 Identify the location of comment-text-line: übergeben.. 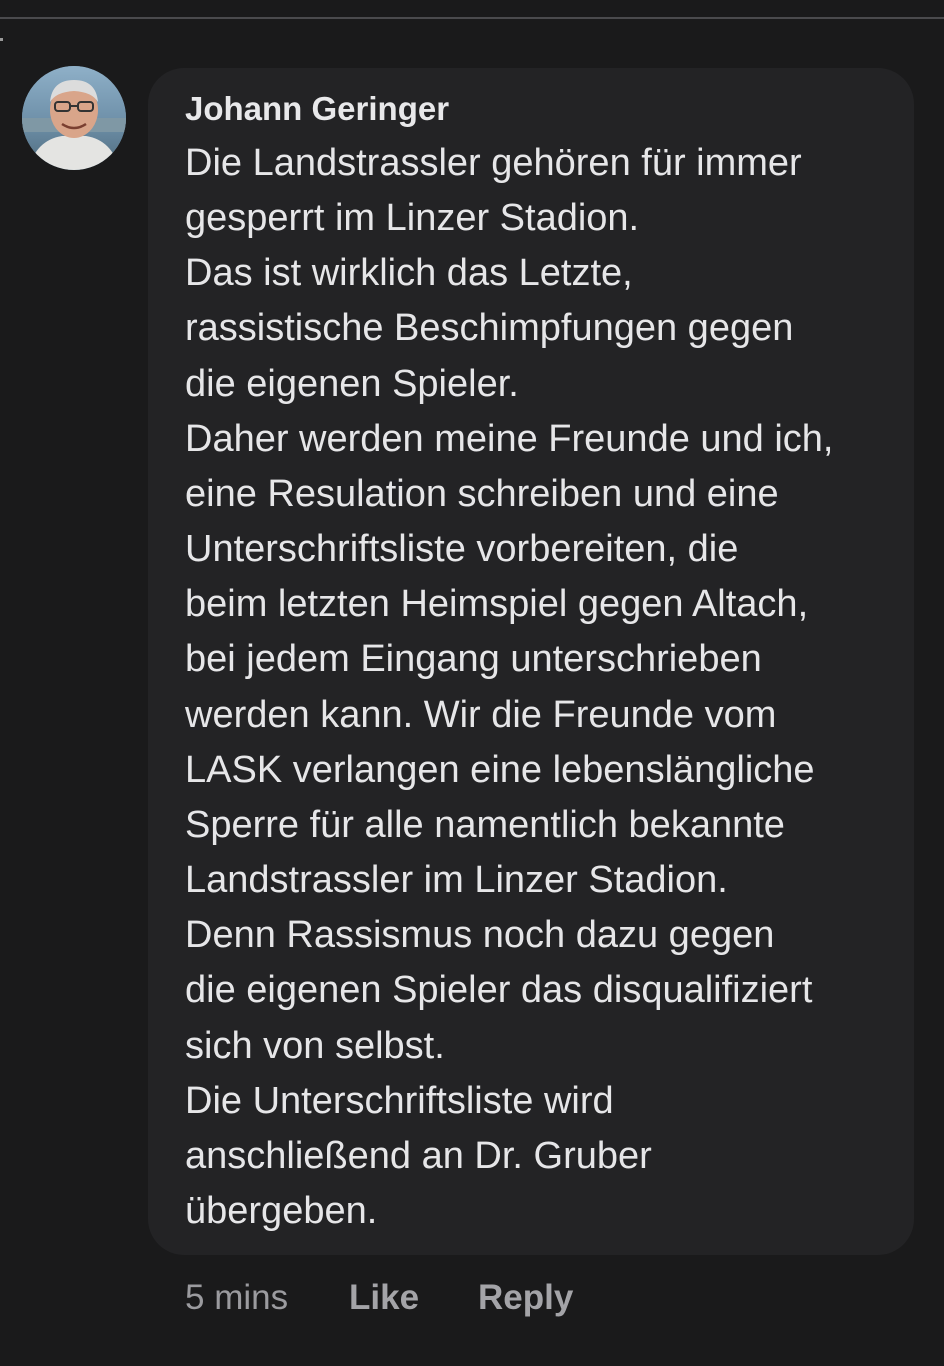
(281, 1210).